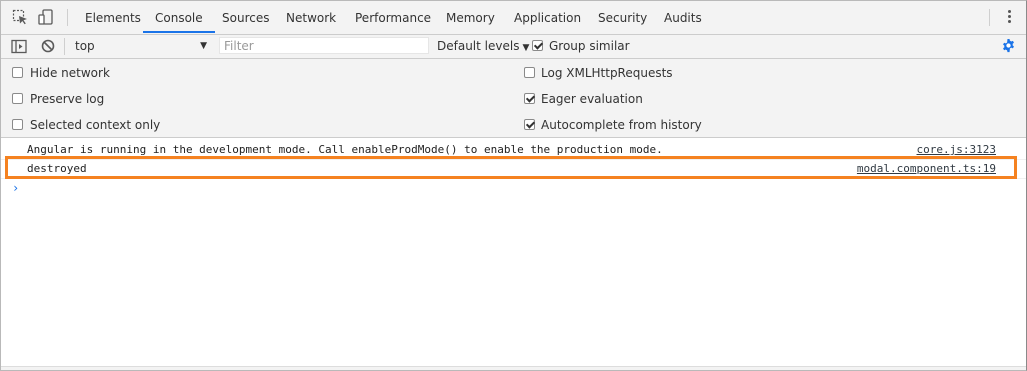 This screenshot has width=1027, height=371. What do you see at coordinates (537, 45) in the screenshot?
I see `group-similar-checkbox` at bounding box center [537, 45].